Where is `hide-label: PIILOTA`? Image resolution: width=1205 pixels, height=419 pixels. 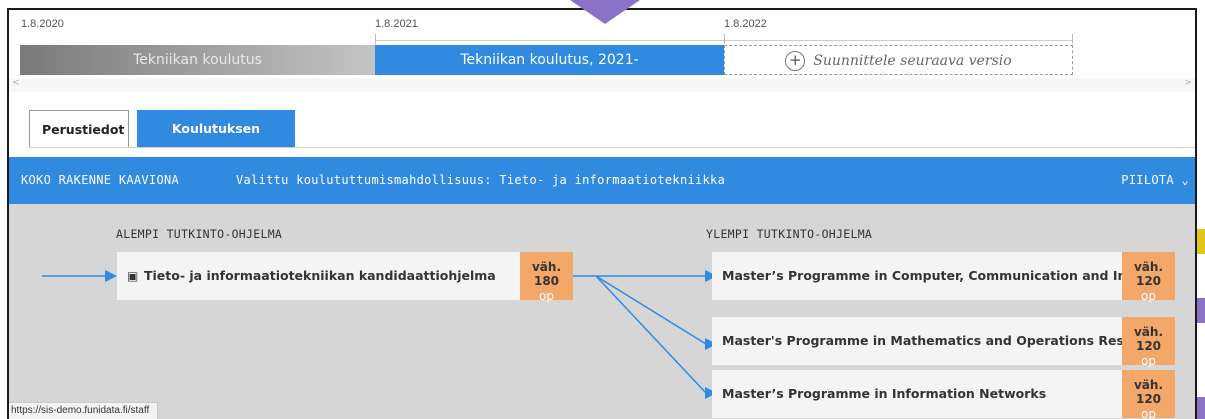 hide-label: PIILOTA is located at coordinates (1147, 180).